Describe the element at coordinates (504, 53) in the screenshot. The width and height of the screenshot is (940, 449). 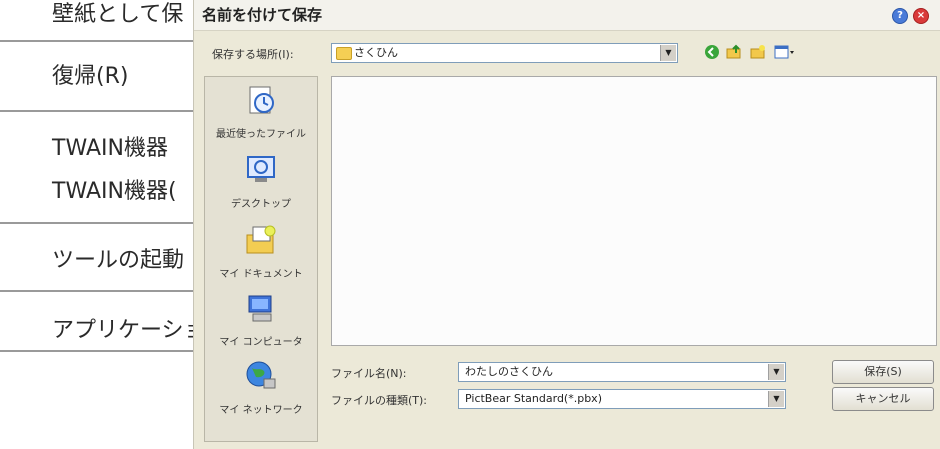
I see `save-in-dropdown: さくひん ▼` at that location.